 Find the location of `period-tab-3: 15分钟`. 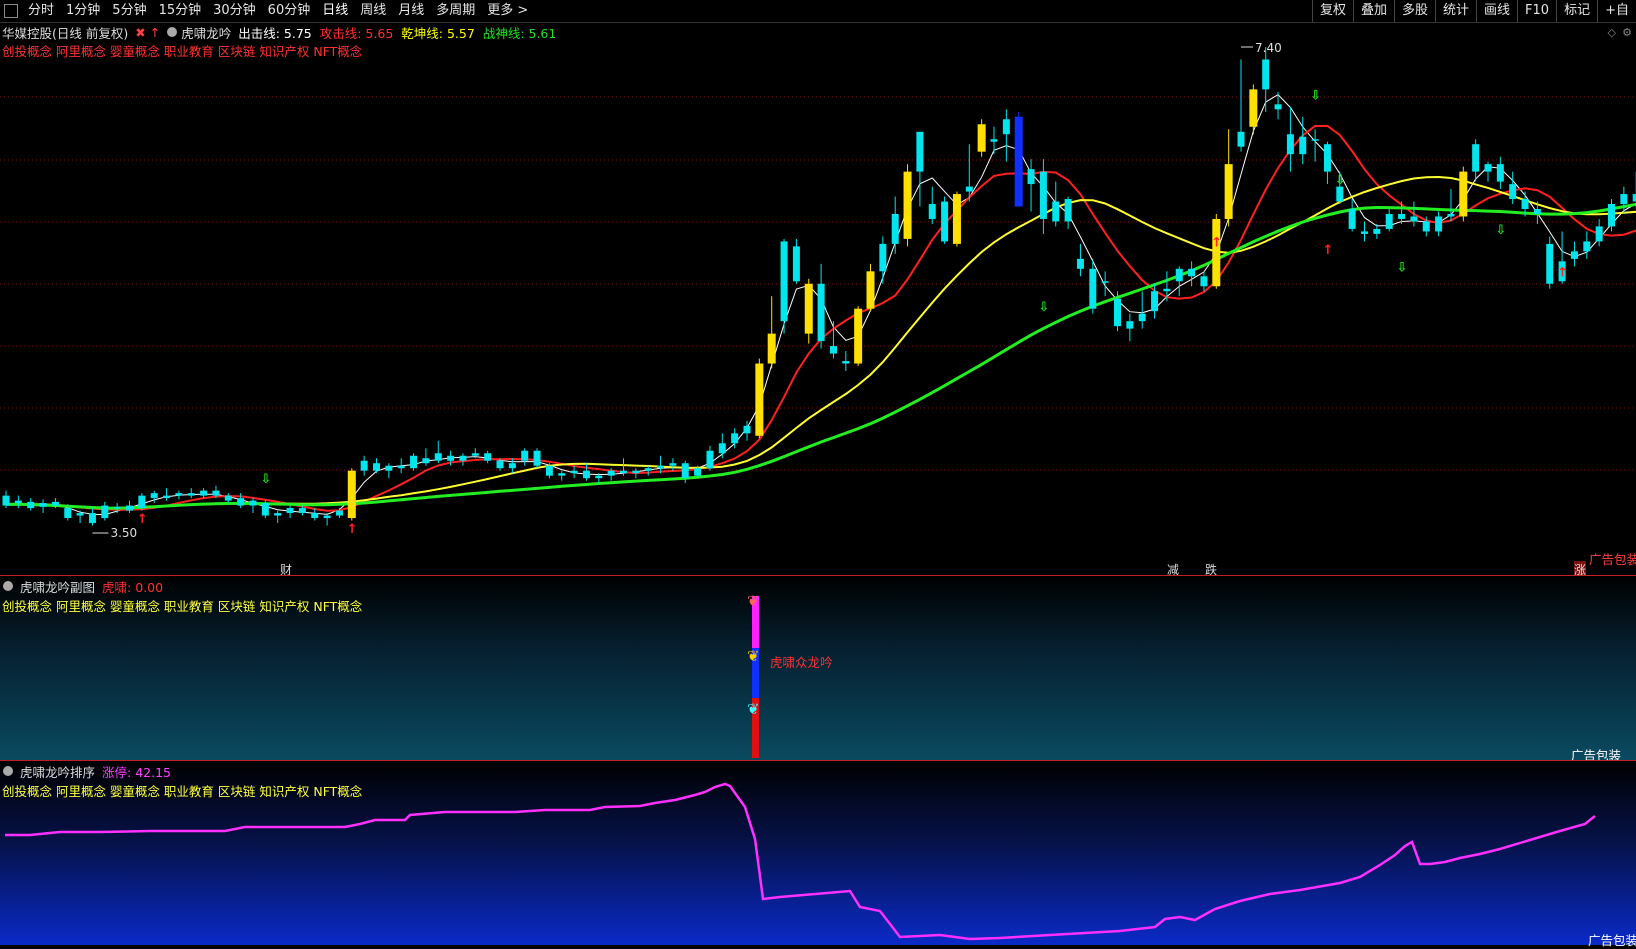

period-tab-3: 15分钟 is located at coordinates (180, 11).